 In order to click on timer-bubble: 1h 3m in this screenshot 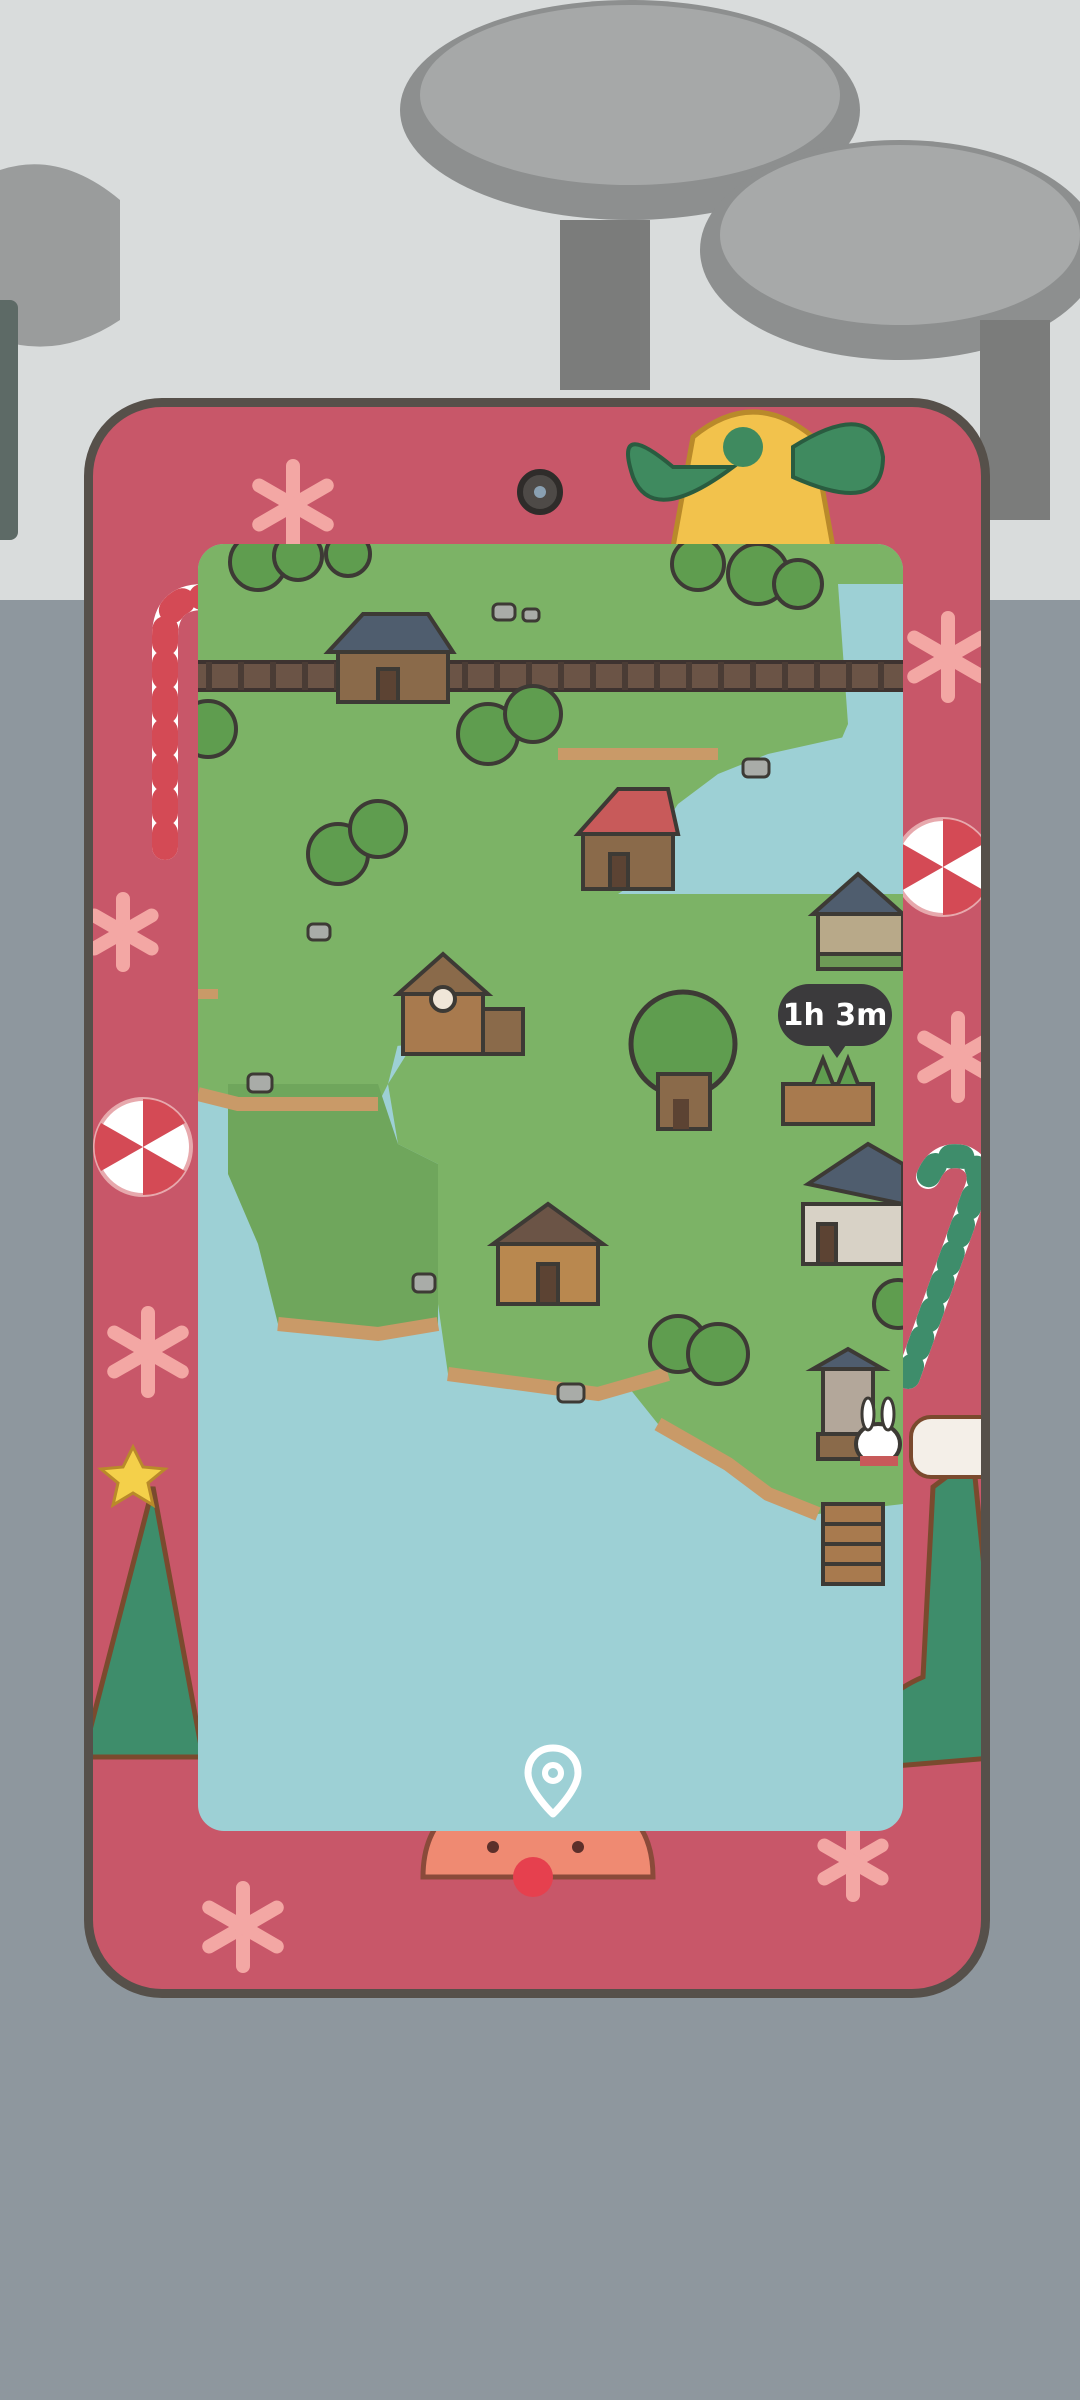, I will do `click(835, 1021)`.